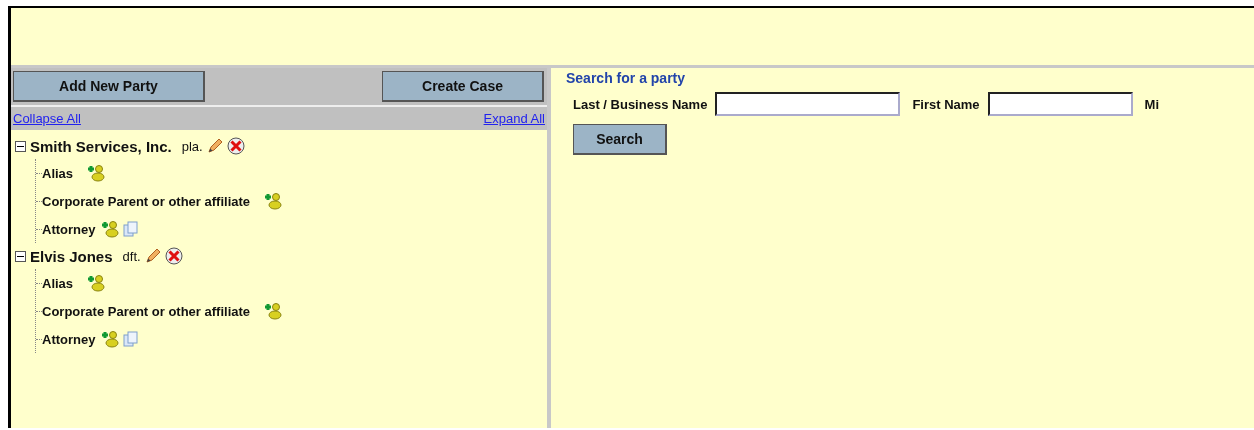 The width and height of the screenshot is (1254, 430). What do you see at coordinates (640, 104) in the screenshot?
I see `field-label: Last / Business Name` at bounding box center [640, 104].